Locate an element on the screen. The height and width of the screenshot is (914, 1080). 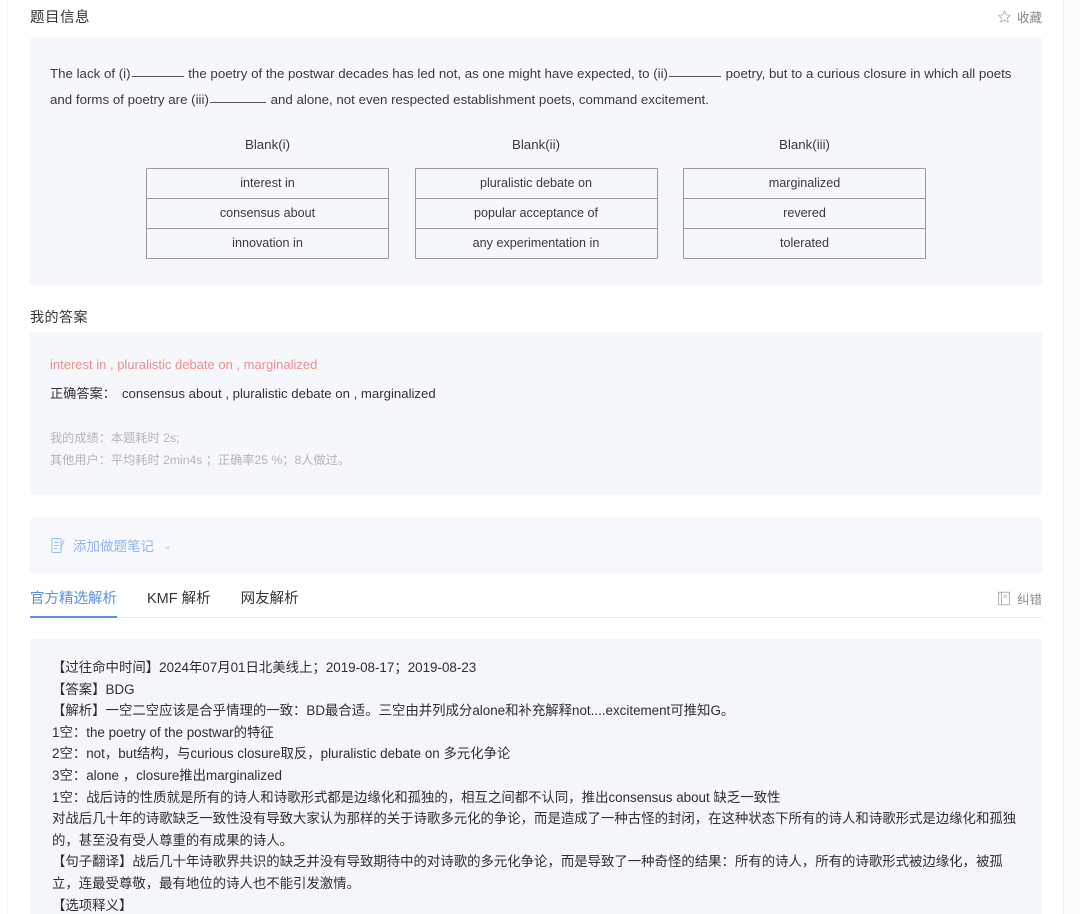
page-title: 题目信息 is located at coordinates (60, 17).